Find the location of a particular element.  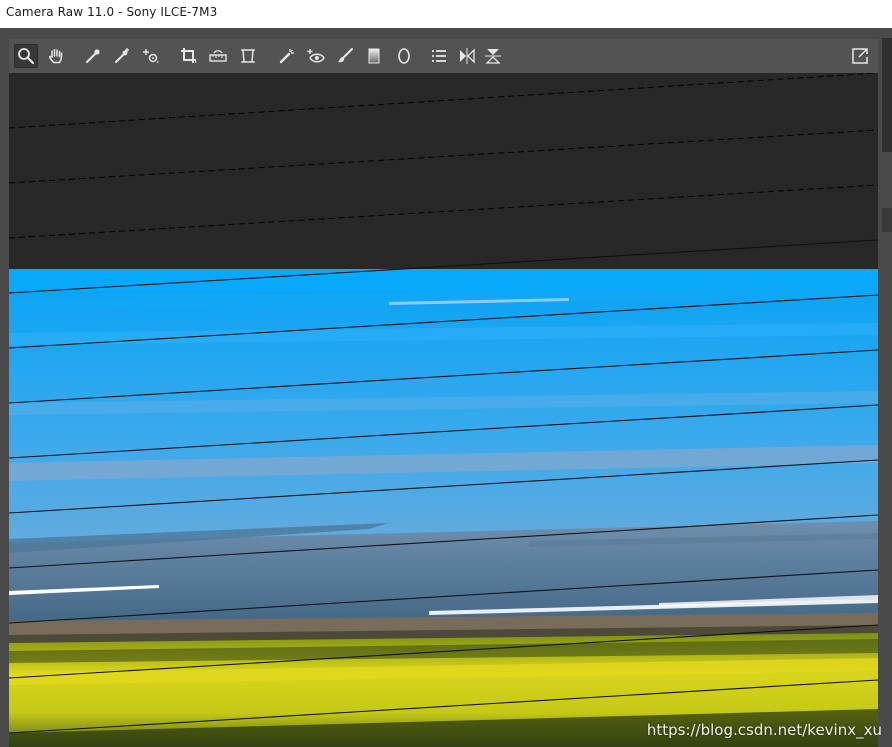

adjustment-brush-tool-button is located at coordinates (345, 56).